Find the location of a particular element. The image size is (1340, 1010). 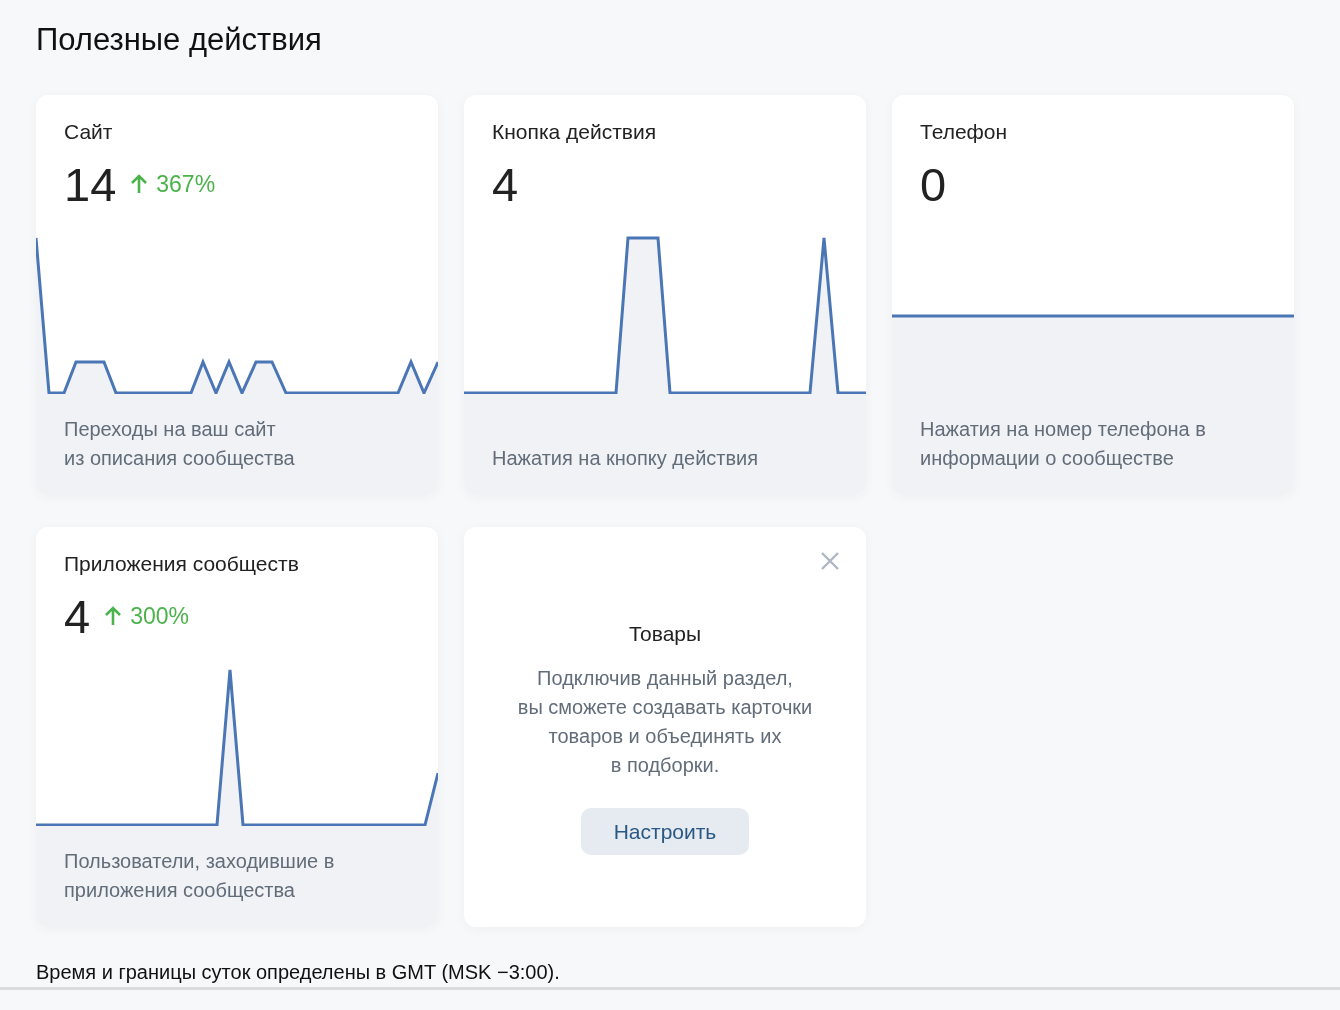

stat-value: 14 is located at coordinates (90, 184).